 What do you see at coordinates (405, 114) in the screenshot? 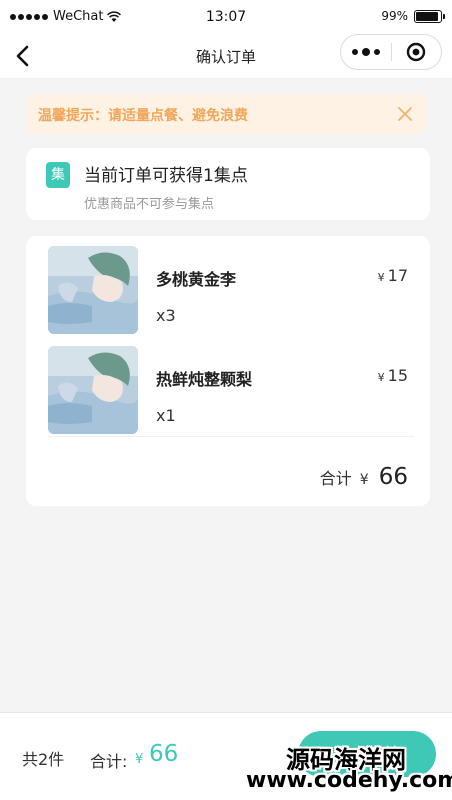
I see `close-icon` at bounding box center [405, 114].